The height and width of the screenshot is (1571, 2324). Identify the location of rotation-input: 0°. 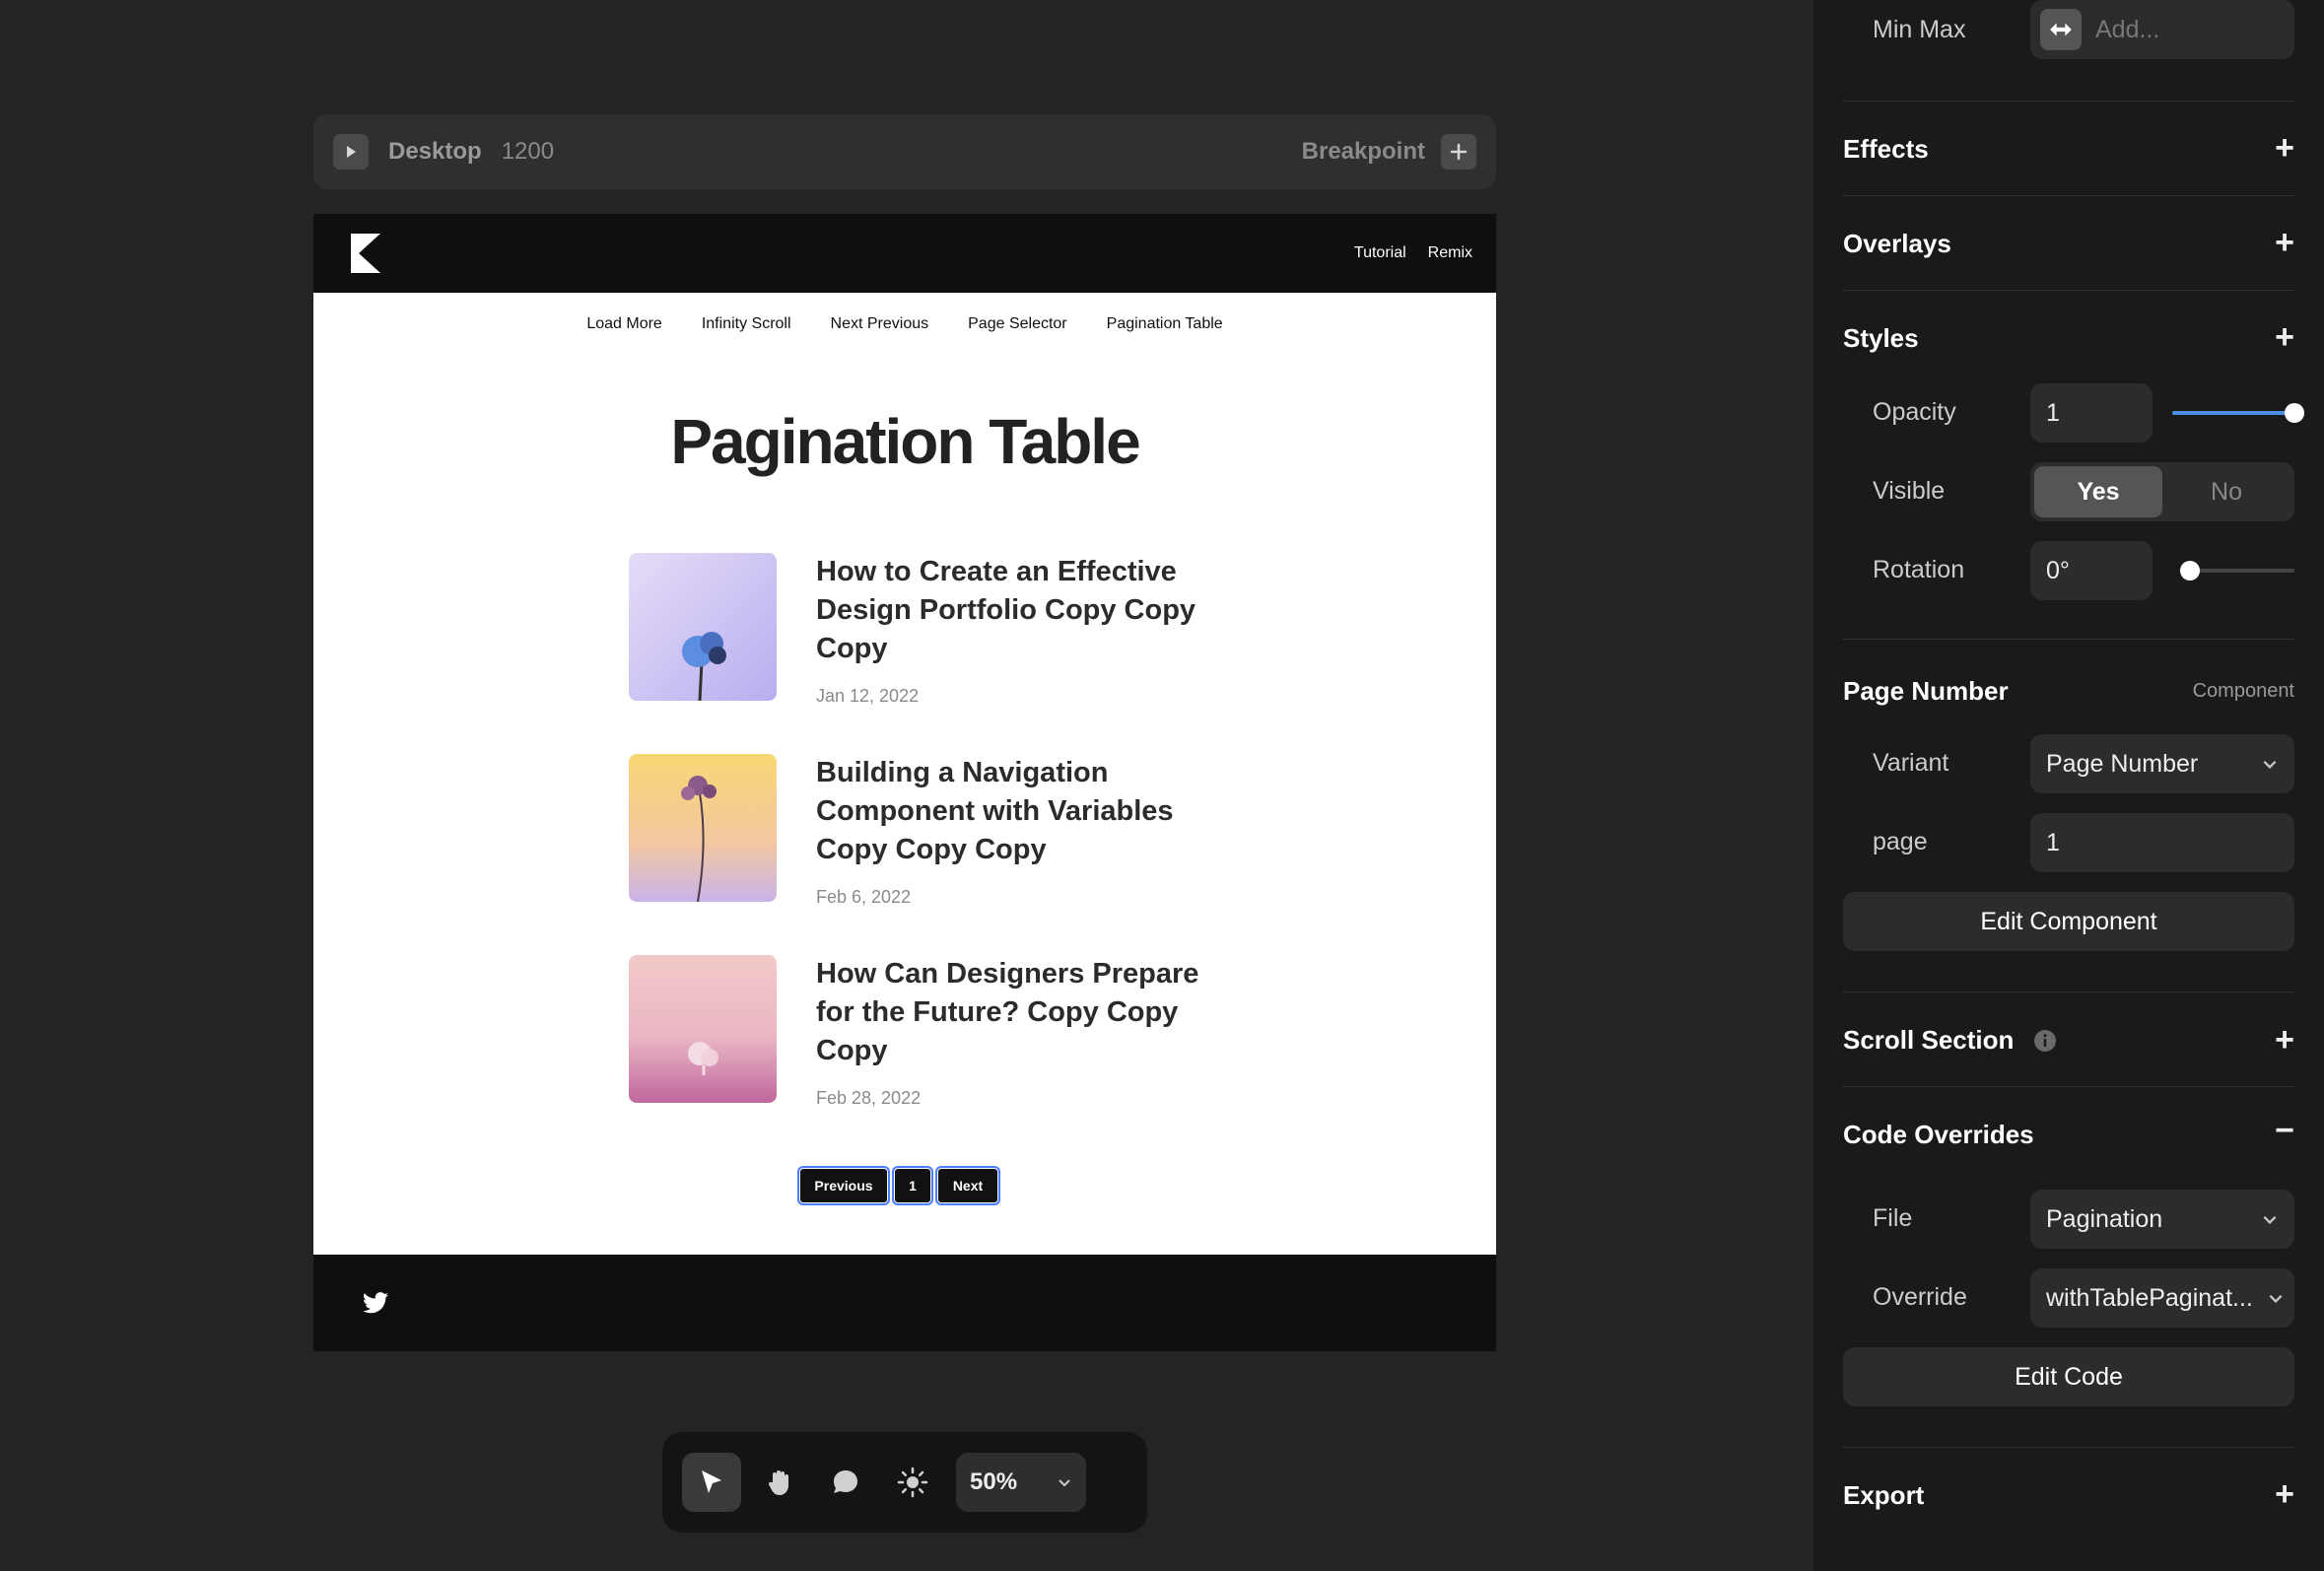
(2091, 570).